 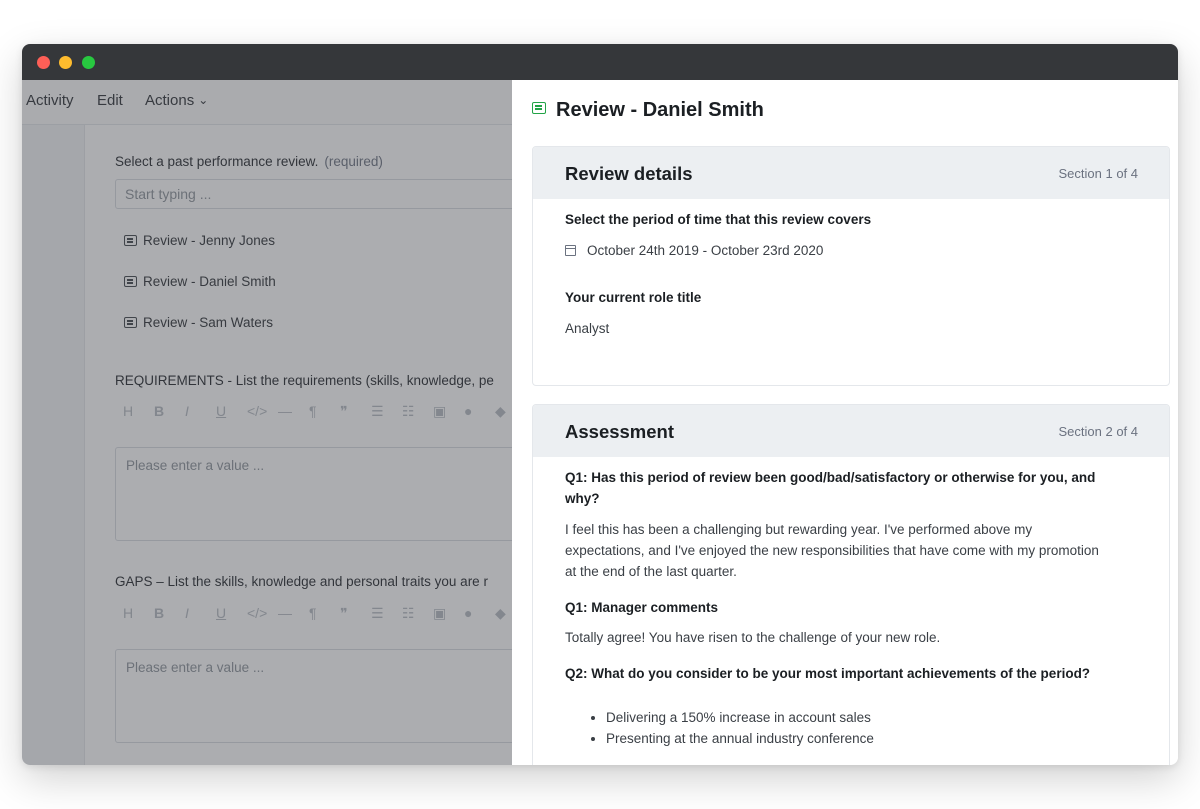 I want to click on question-1-line: why?, so click(x=582, y=498).